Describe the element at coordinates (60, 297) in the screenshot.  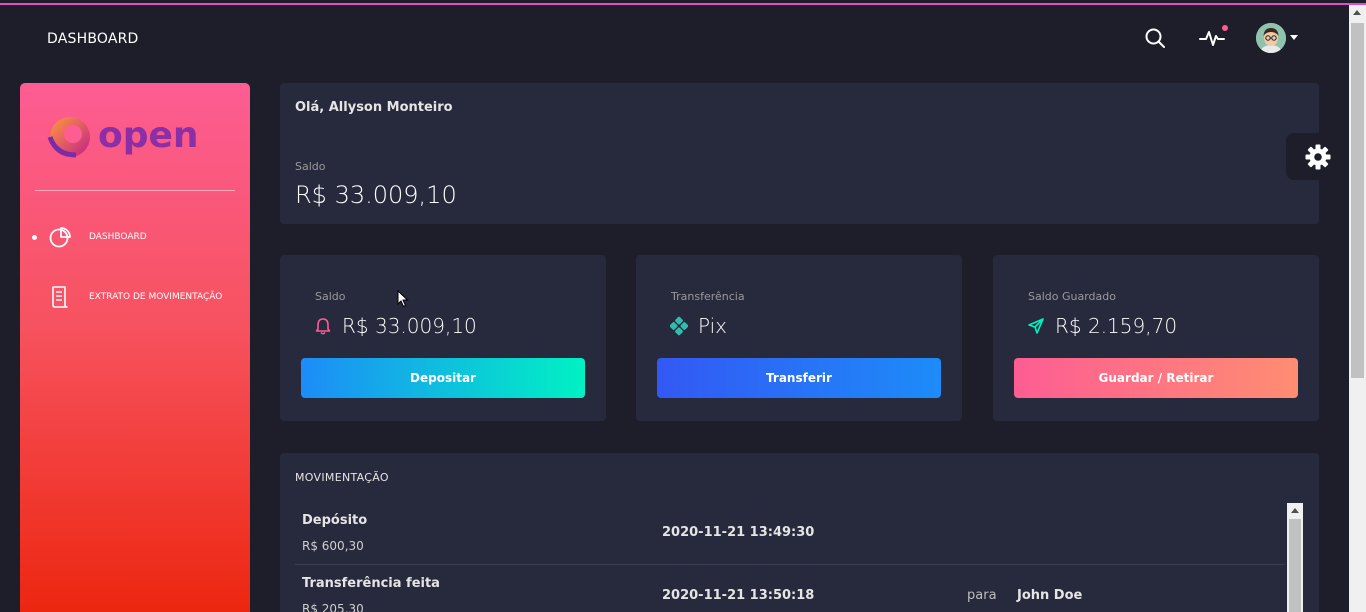
I see `document-icon` at that location.